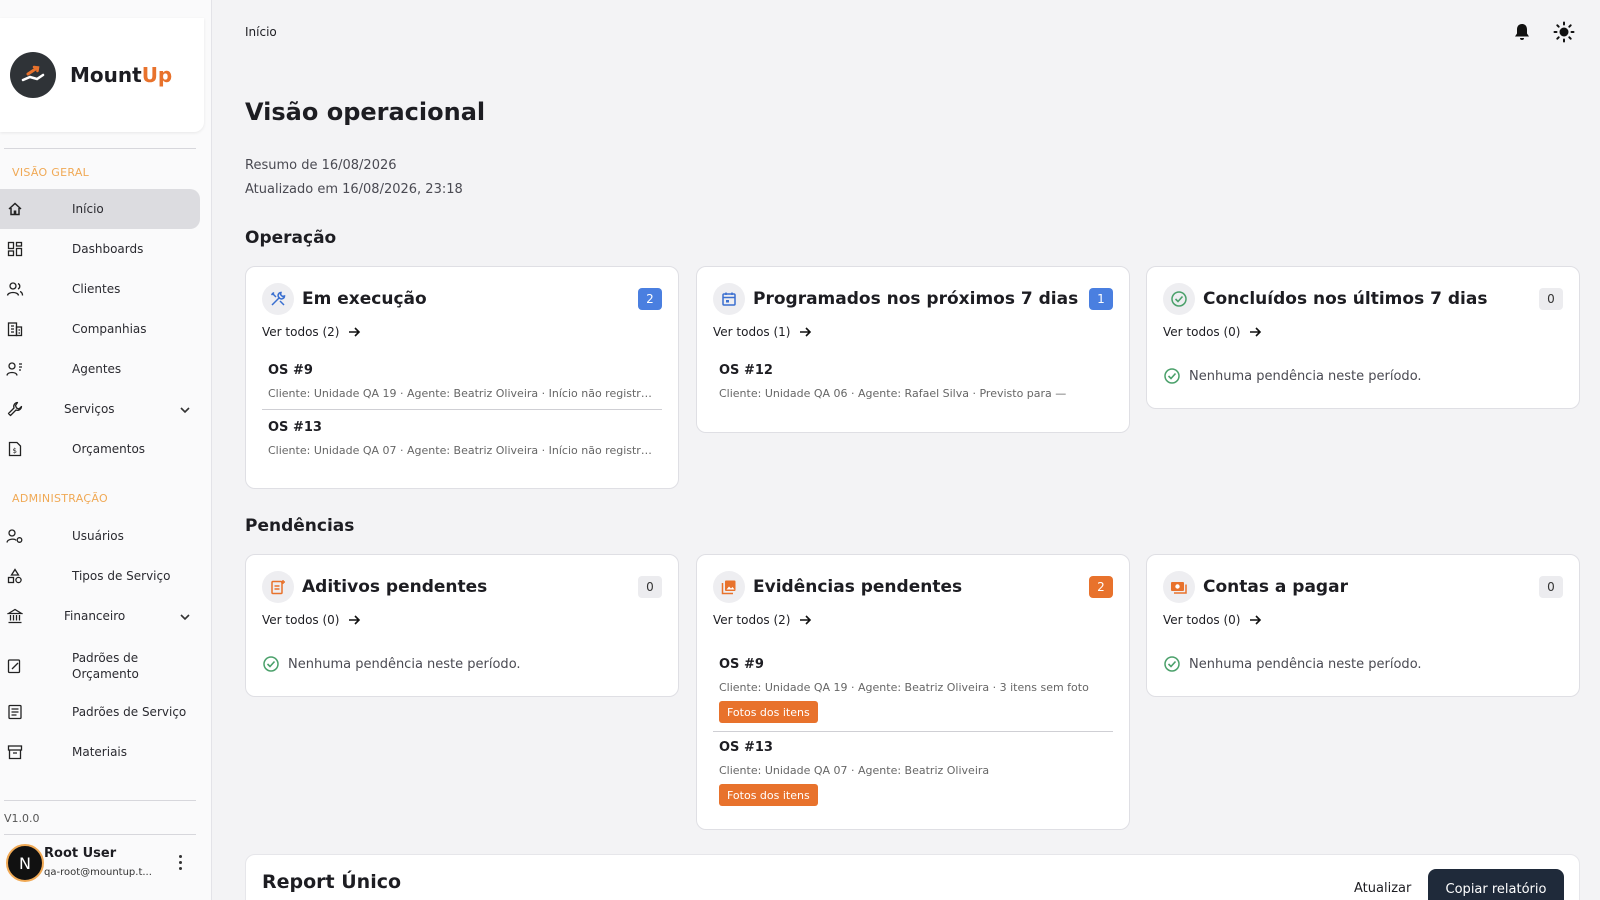  Describe the element at coordinates (95, 616) in the screenshot. I see `sidebar-item-label: Financeiro` at that location.